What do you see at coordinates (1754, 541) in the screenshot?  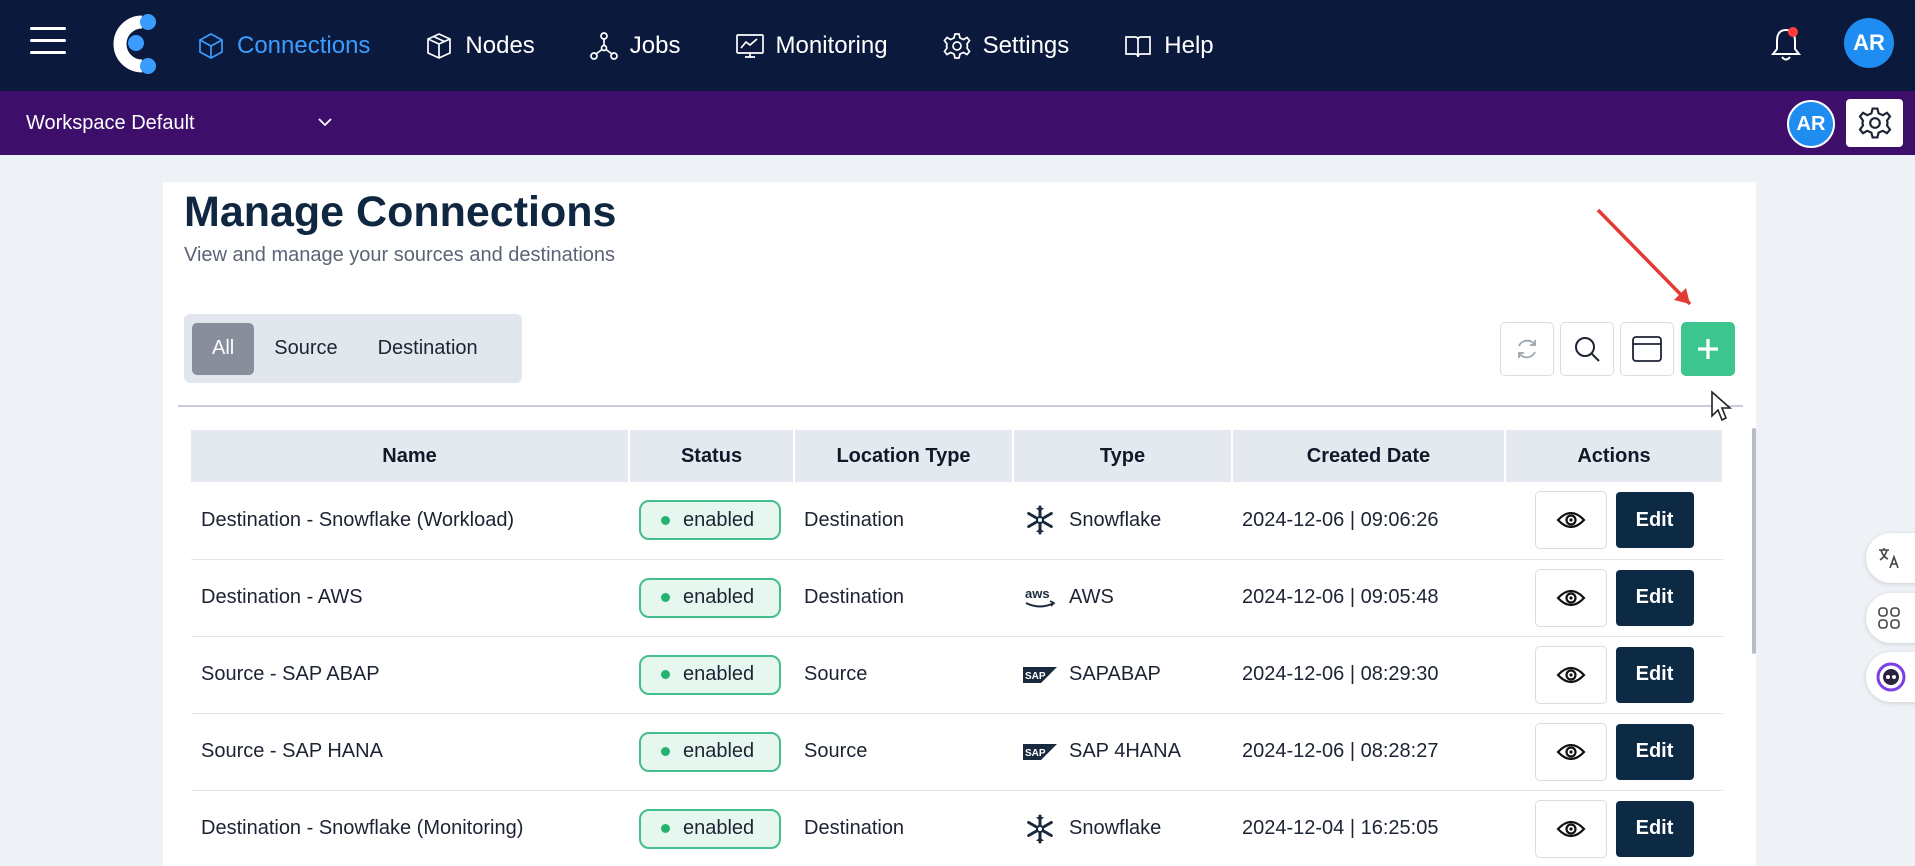 I see `table-scrollbar` at bounding box center [1754, 541].